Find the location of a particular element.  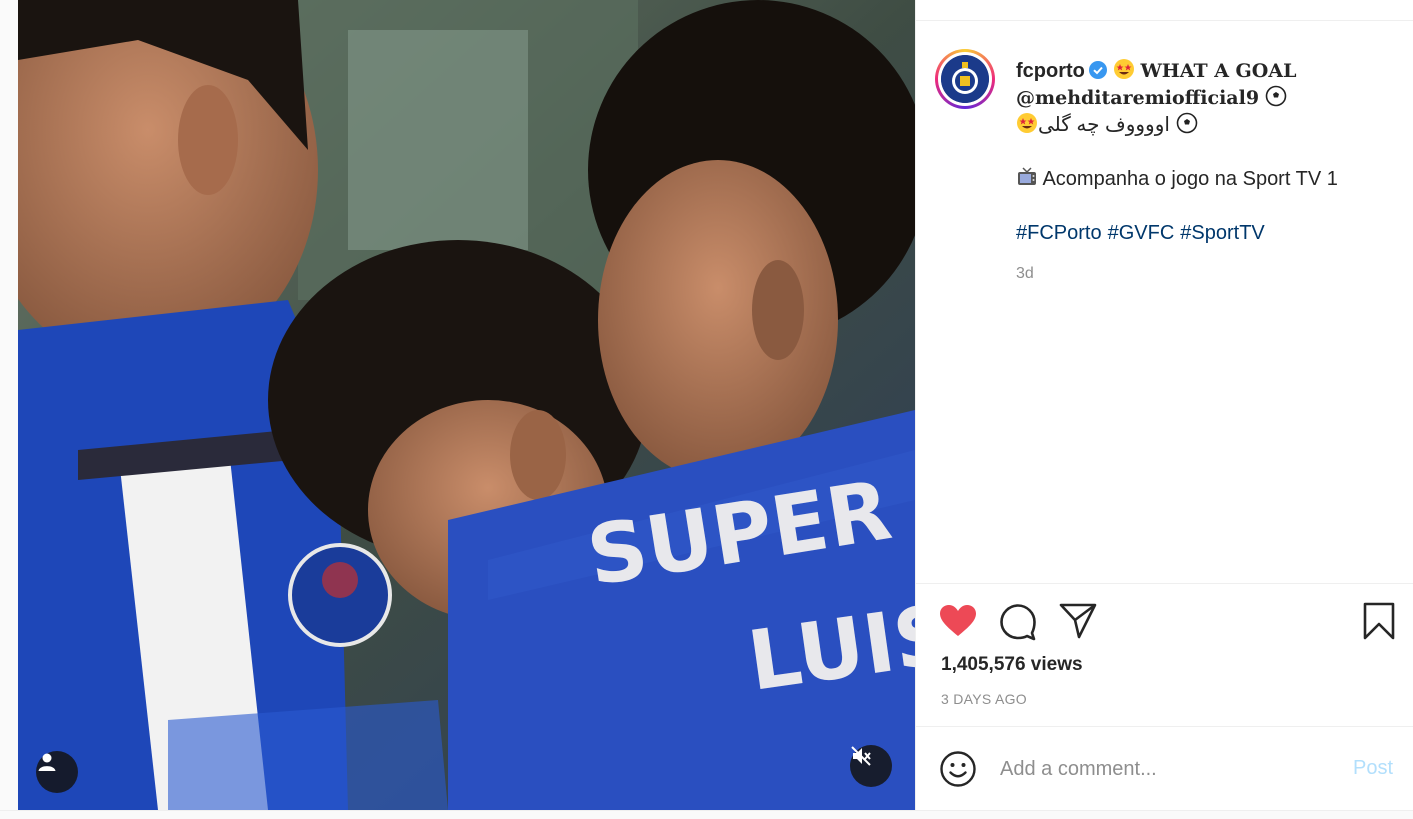

action-bar is located at coordinates (1164, 622).